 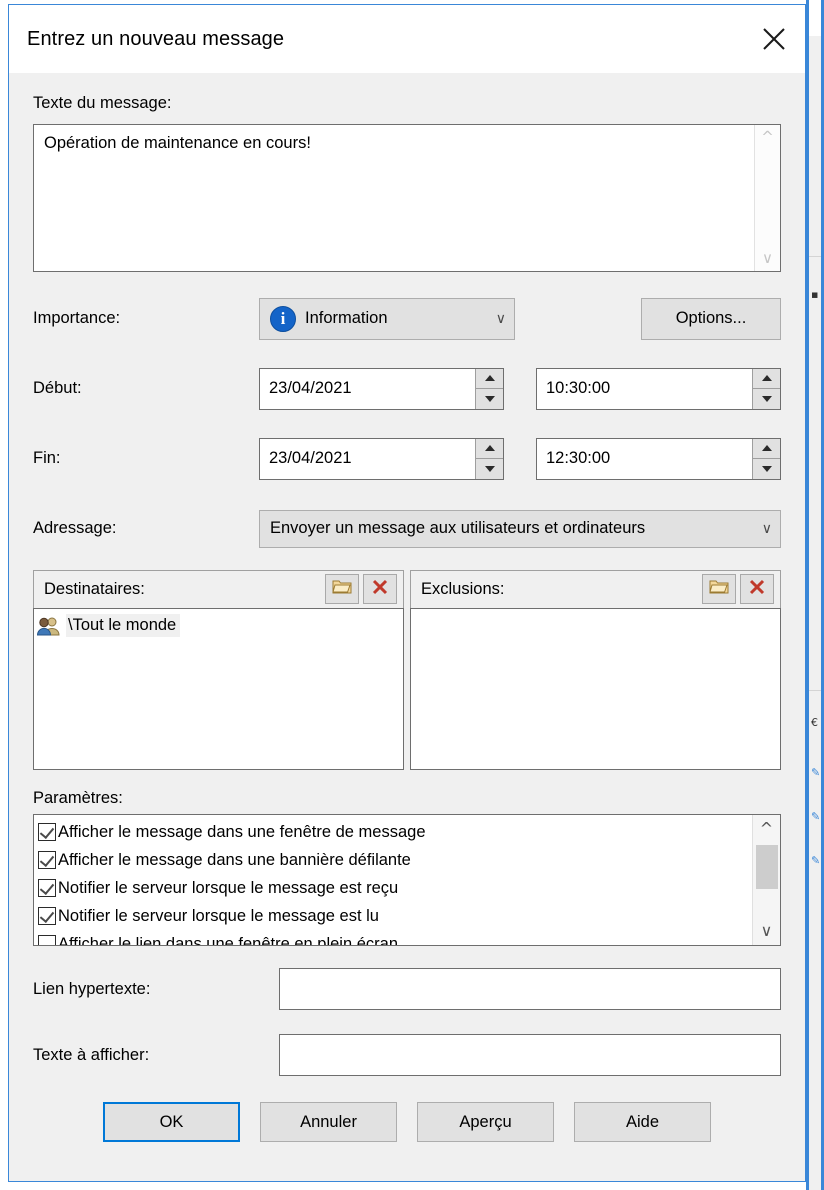 I want to click on start-date-field: 23/04/2021, so click(x=381, y=388).